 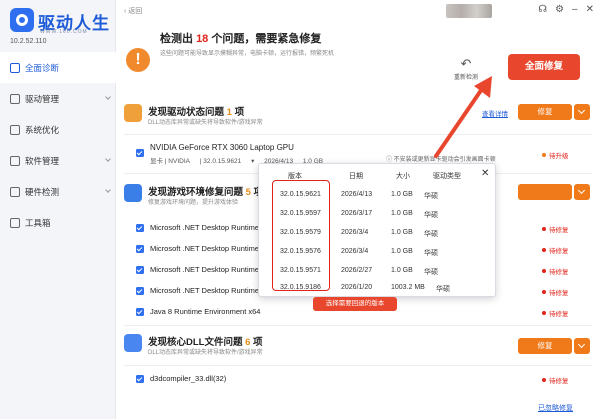 I want to click on sidebar-item-driver-management: 驱动管理, so click(x=58, y=98).